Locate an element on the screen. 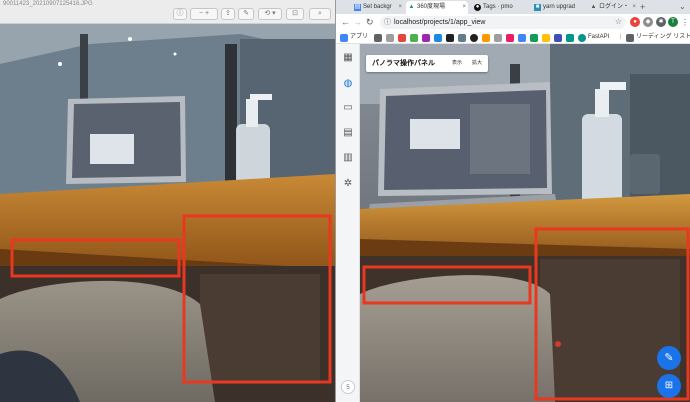  box-icon: ■ is located at coordinates (537, 7).